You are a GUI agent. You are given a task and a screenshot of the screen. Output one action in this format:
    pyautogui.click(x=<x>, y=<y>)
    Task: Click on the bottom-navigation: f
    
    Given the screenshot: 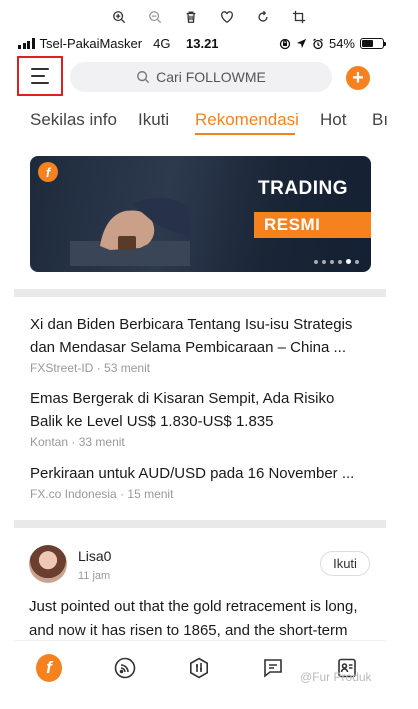 What is the action you would take?
    pyautogui.click(x=200, y=668)
    